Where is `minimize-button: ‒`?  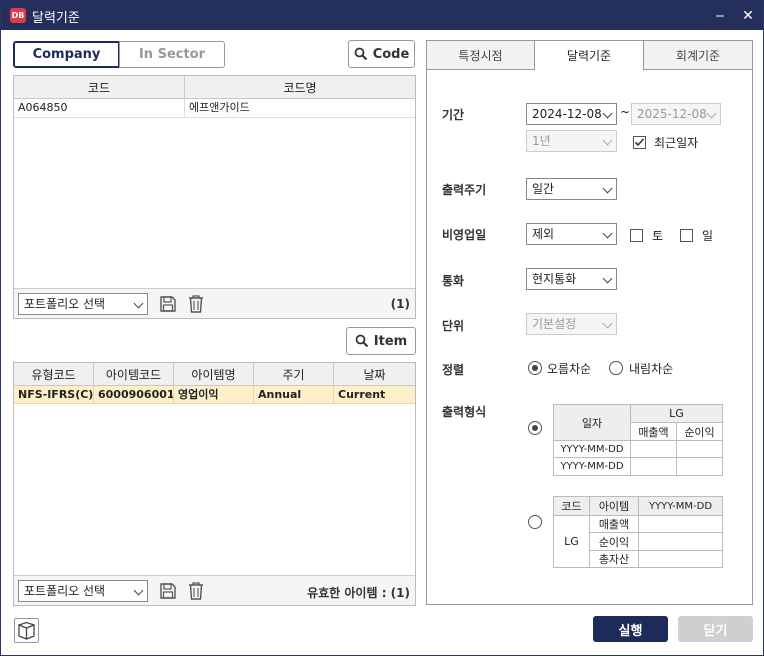 minimize-button: ‒ is located at coordinates (720, 16).